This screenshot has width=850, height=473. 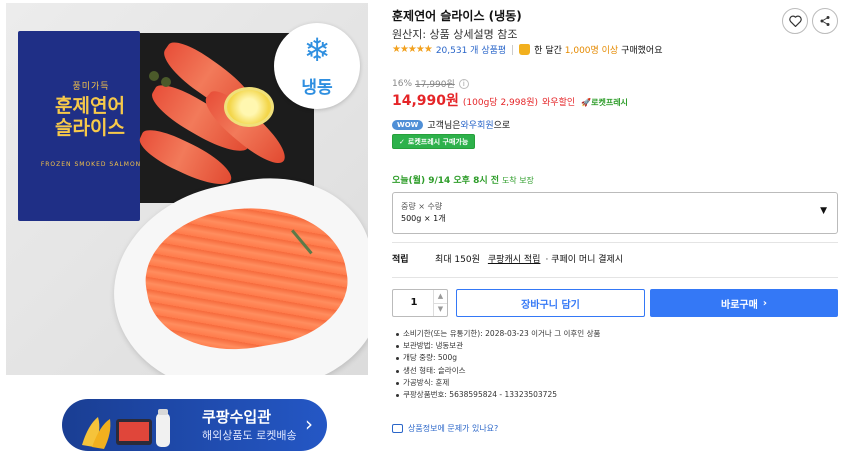 What do you see at coordinates (517, 180) in the screenshot?
I see `delivery-guarantee: 도착 보장` at bounding box center [517, 180].